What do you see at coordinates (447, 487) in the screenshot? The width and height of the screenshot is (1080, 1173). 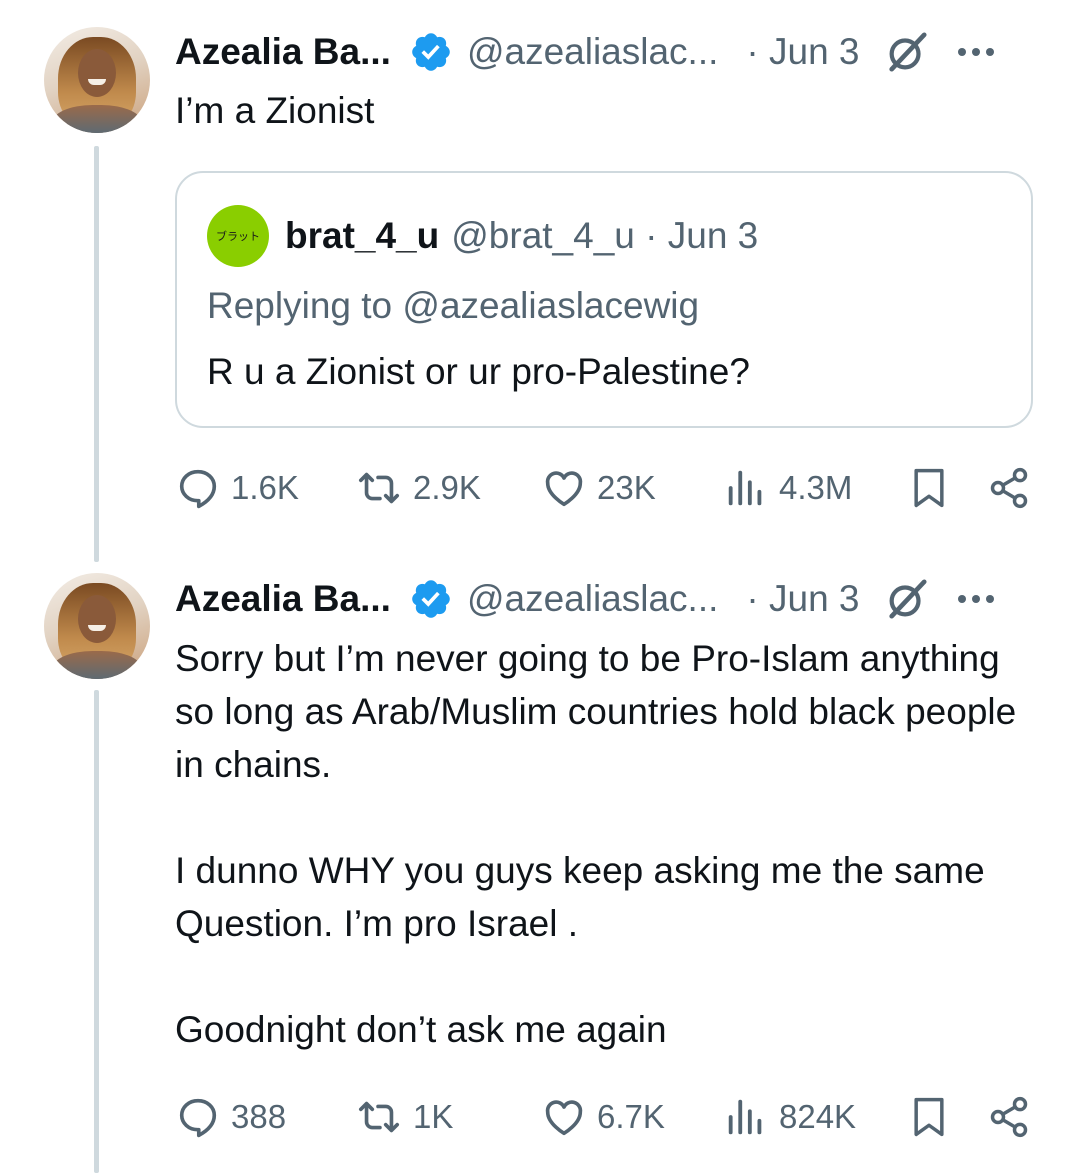 I see `repost-count: 2.9K` at bounding box center [447, 487].